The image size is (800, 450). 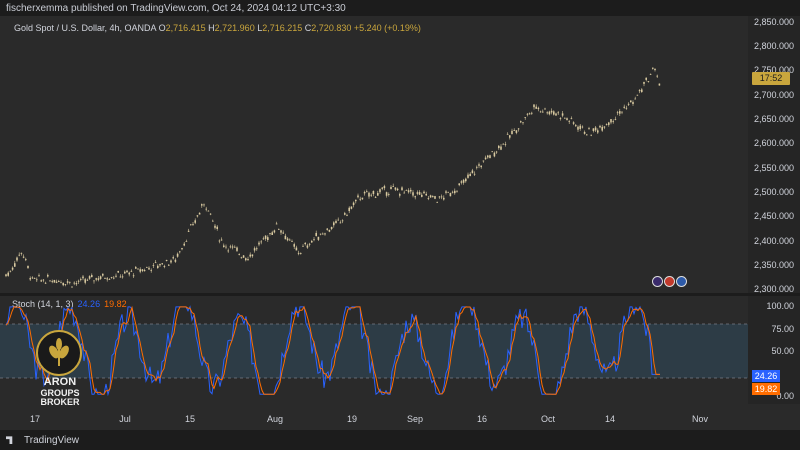 I want to click on price-tick-label: 2,850.000, so click(x=773, y=21).